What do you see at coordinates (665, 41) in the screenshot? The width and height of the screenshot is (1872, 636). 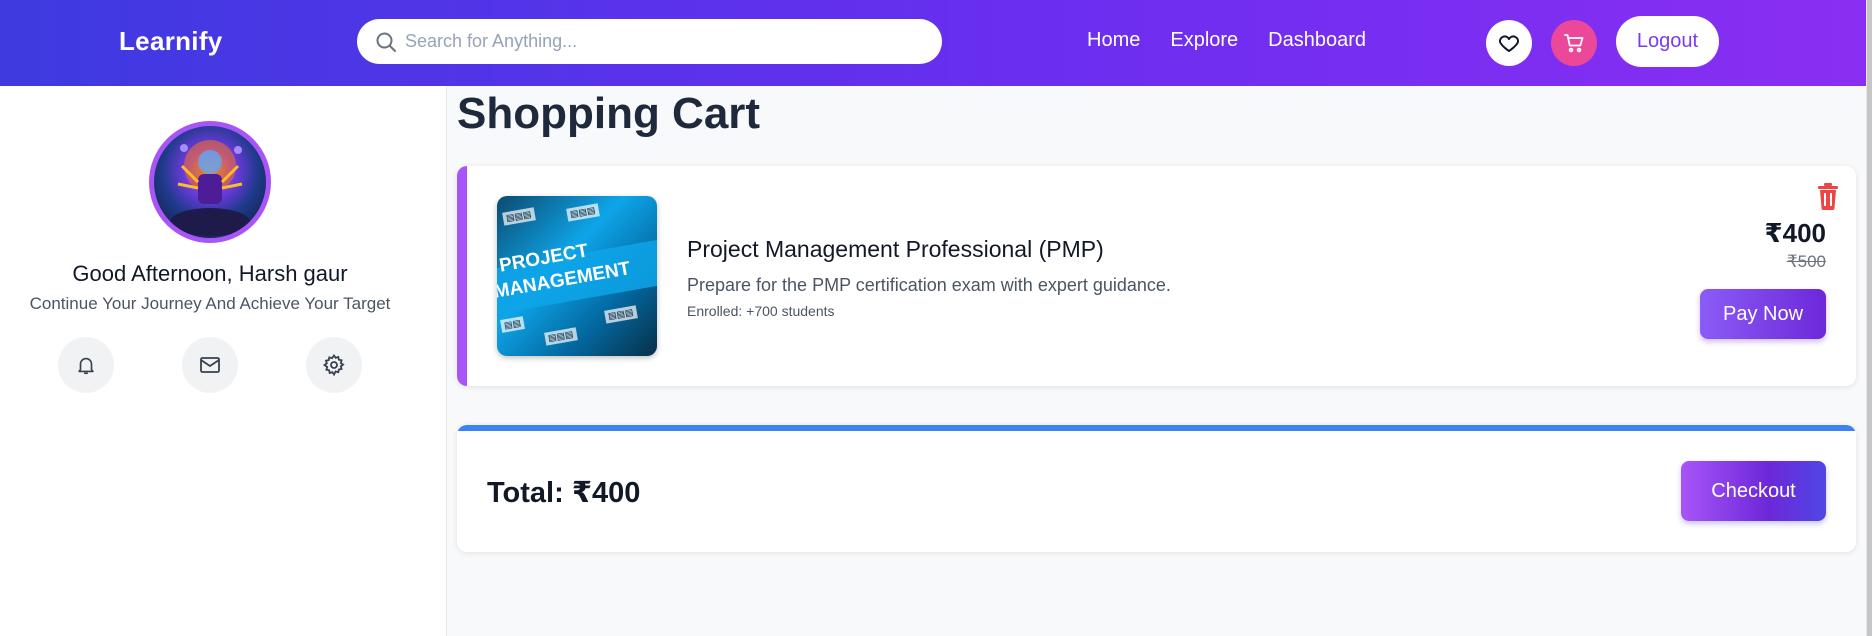 I see `search-input` at bounding box center [665, 41].